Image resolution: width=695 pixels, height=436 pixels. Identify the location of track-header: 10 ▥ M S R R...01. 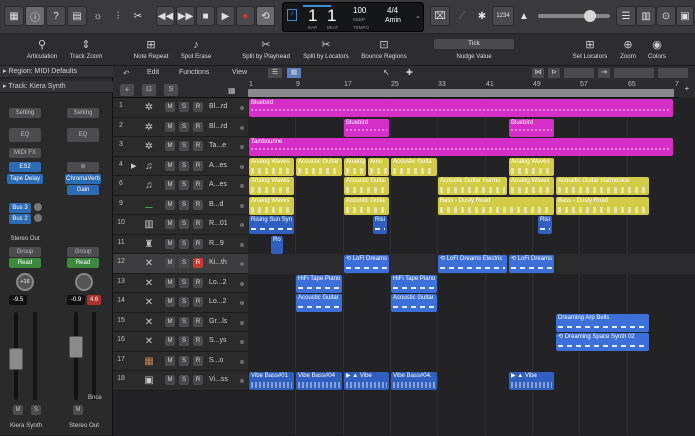
(180, 225).